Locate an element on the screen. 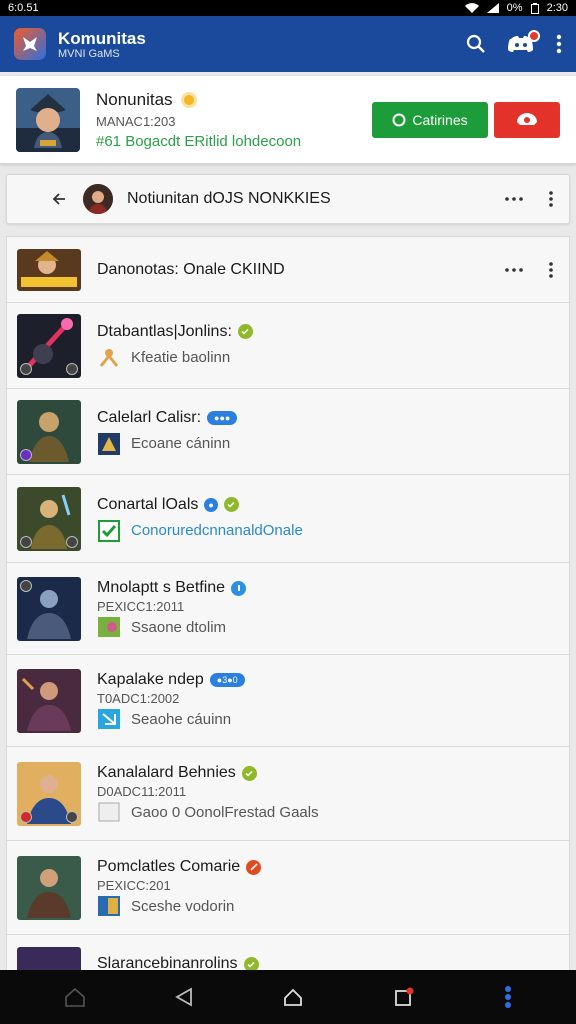 Image resolution: width=576 pixels, height=1024 pixels. item-title: Dtabantlas|Jonlins: is located at coordinates (328, 332).